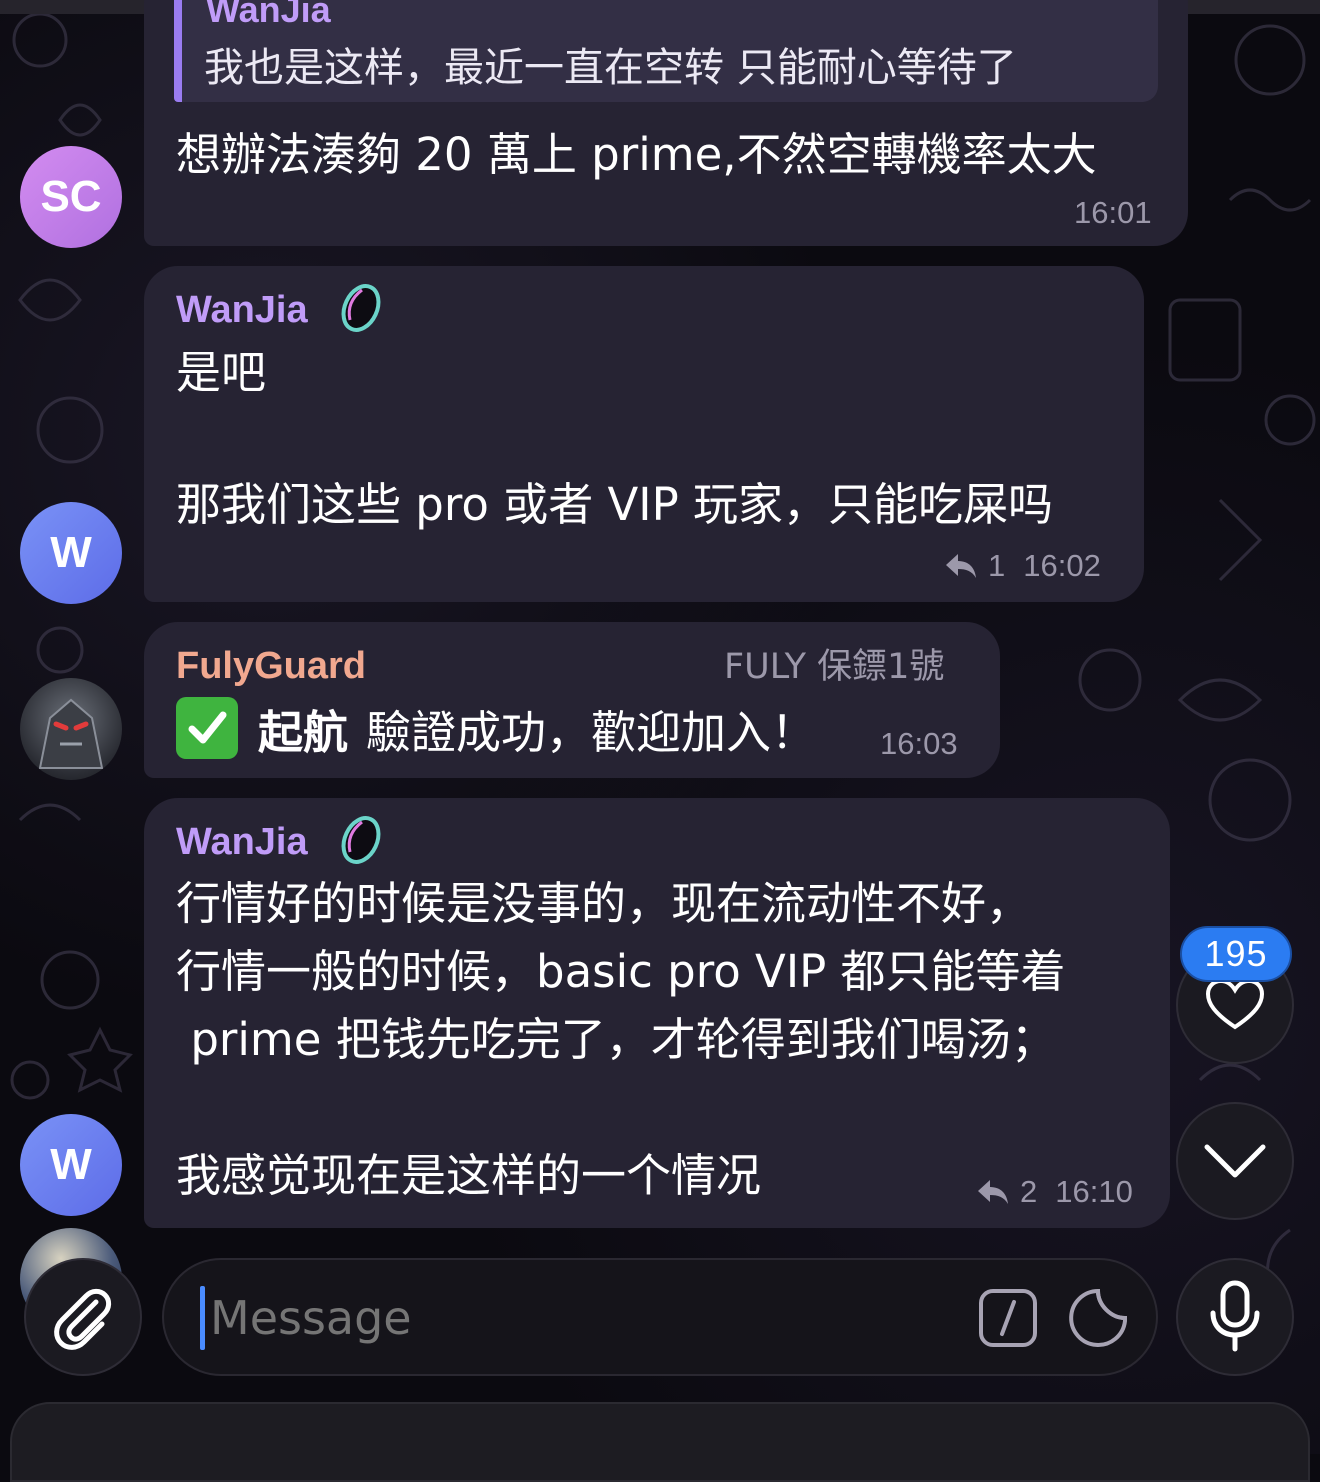 The height and width of the screenshot is (1482, 1320). I want to click on message-bold-text: 起航, so click(303, 732).